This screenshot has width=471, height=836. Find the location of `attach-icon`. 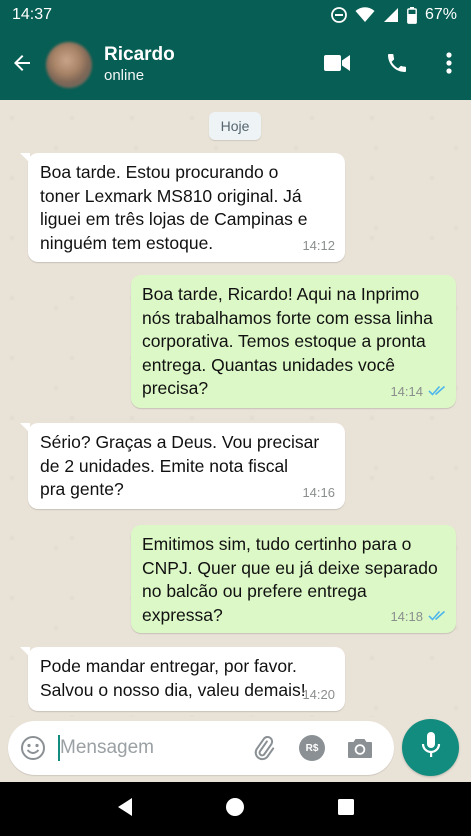

attach-icon is located at coordinates (264, 748).